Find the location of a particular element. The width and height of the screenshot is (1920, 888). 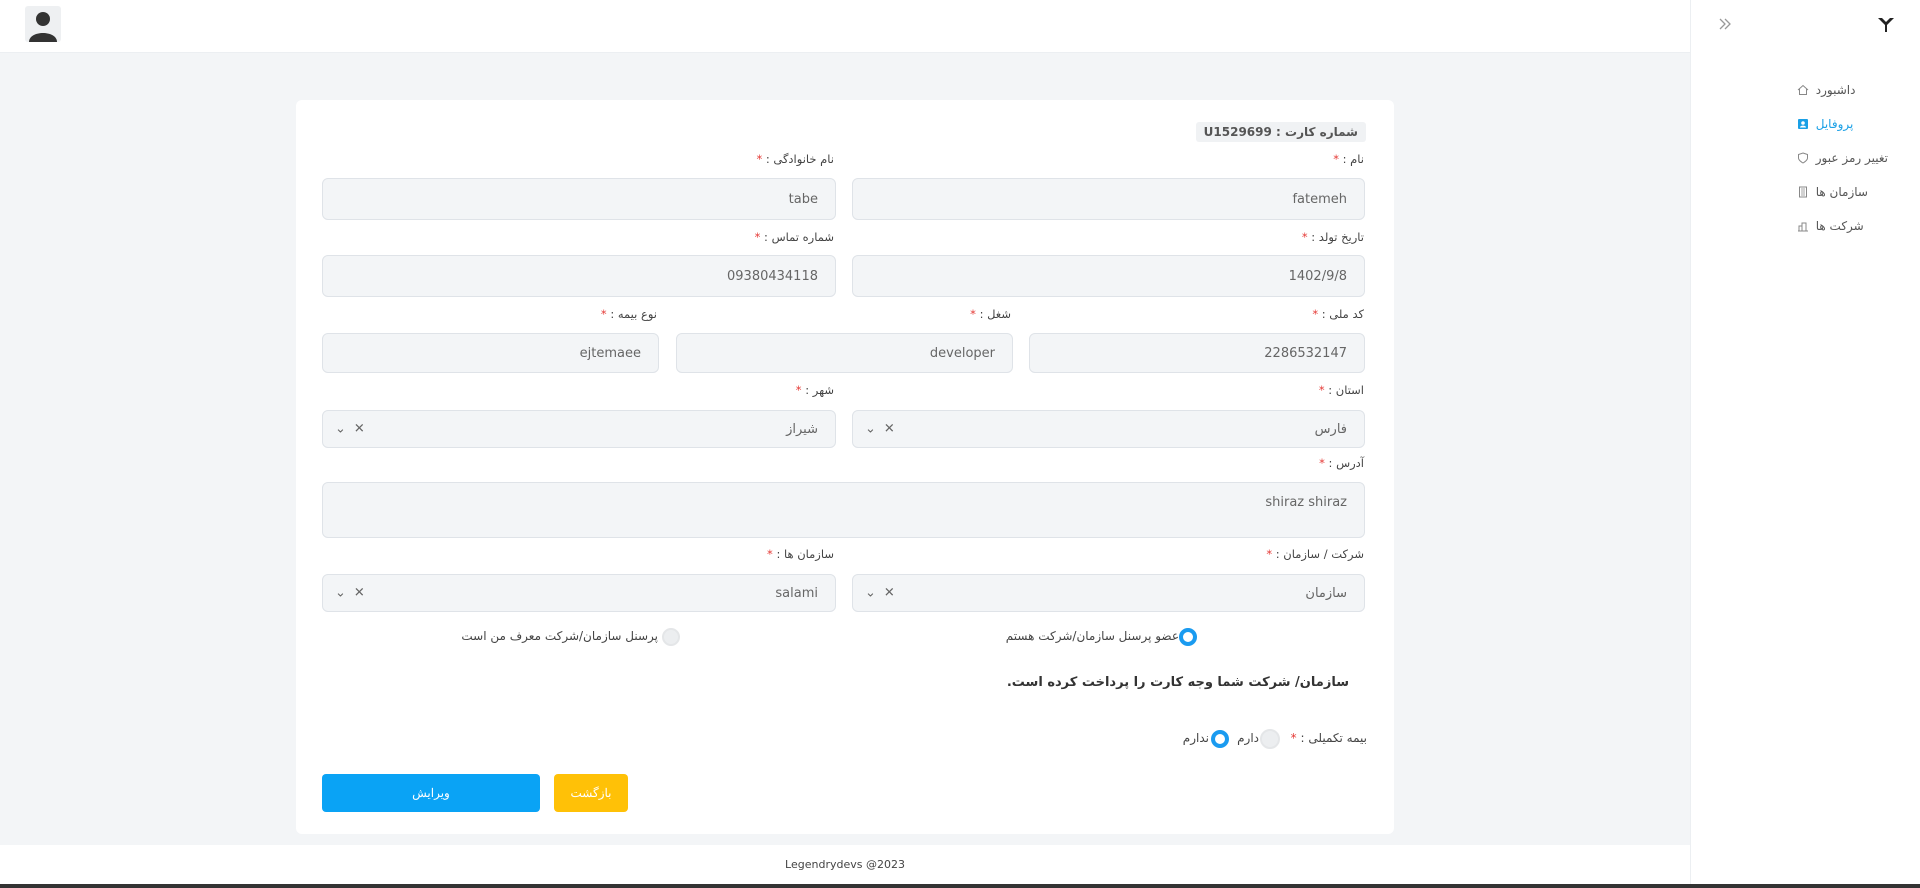

province-label: استان : * is located at coordinates (1341, 390).